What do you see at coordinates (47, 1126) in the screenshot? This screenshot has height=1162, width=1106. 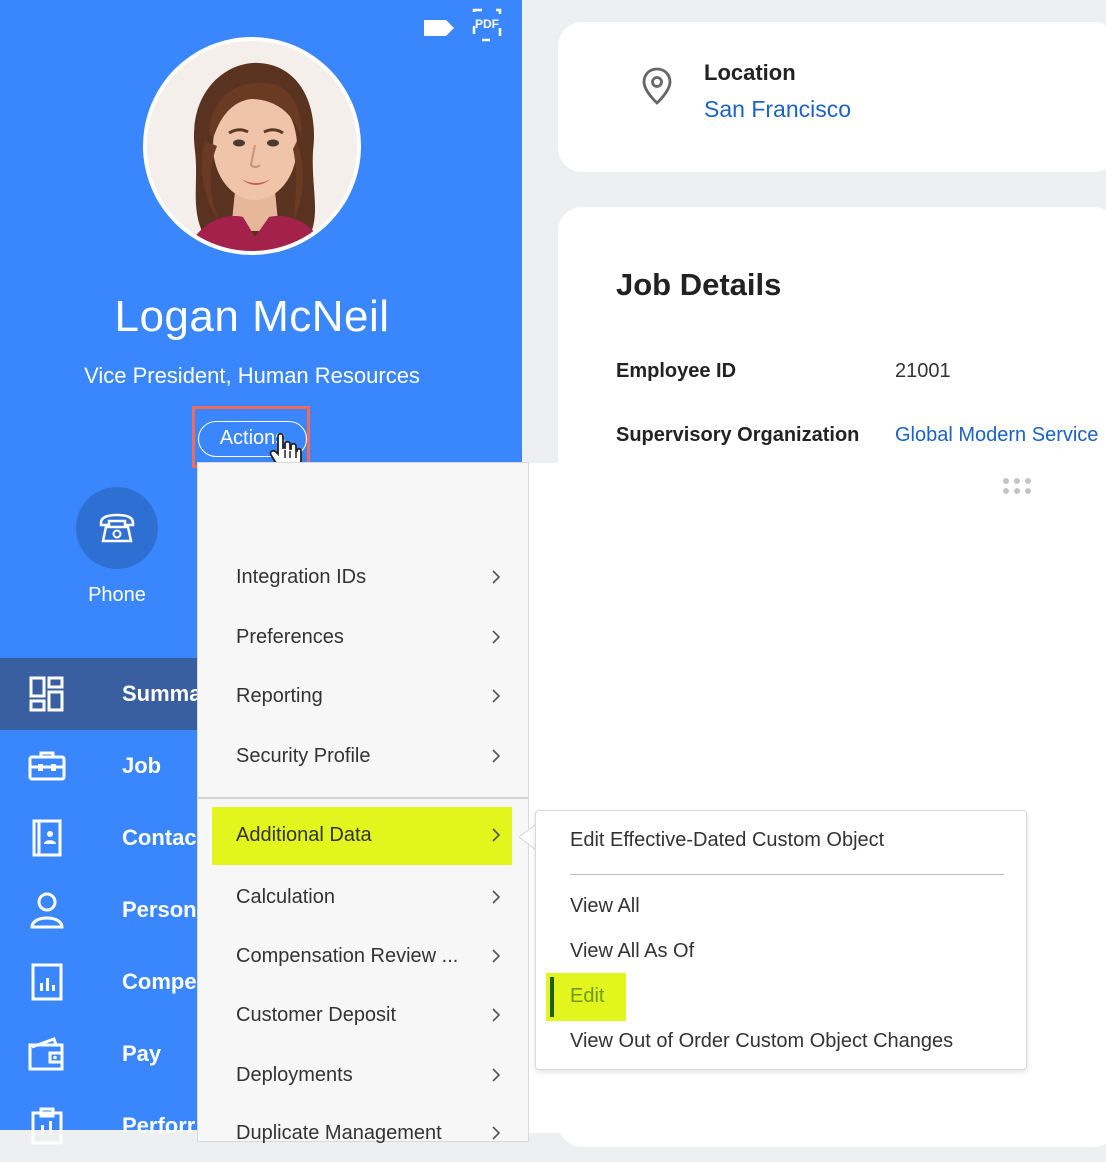 I see `clipboard-icon` at bounding box center [47, 1126].